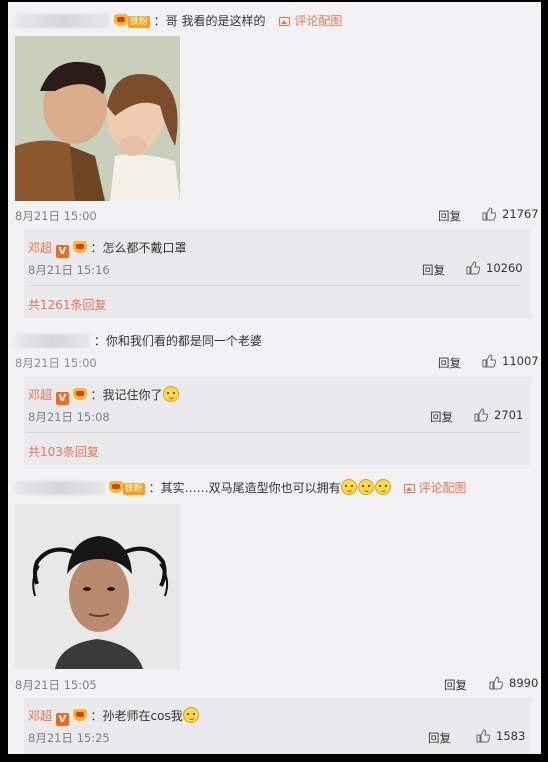 The height and width of the screenshot is (762, 548). What do you see at coordinates (504, 268) in the screenshot?
I see `like-count: 10260` at bounding box center [504, 268].